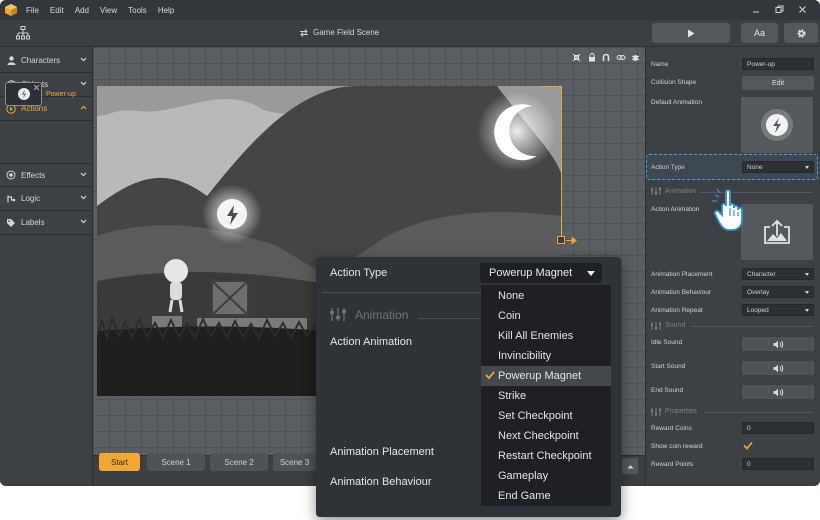  Describe the element at coordinates (41, 60) in the screenshot. I see `sidebar-item-label: Characters` at that location.